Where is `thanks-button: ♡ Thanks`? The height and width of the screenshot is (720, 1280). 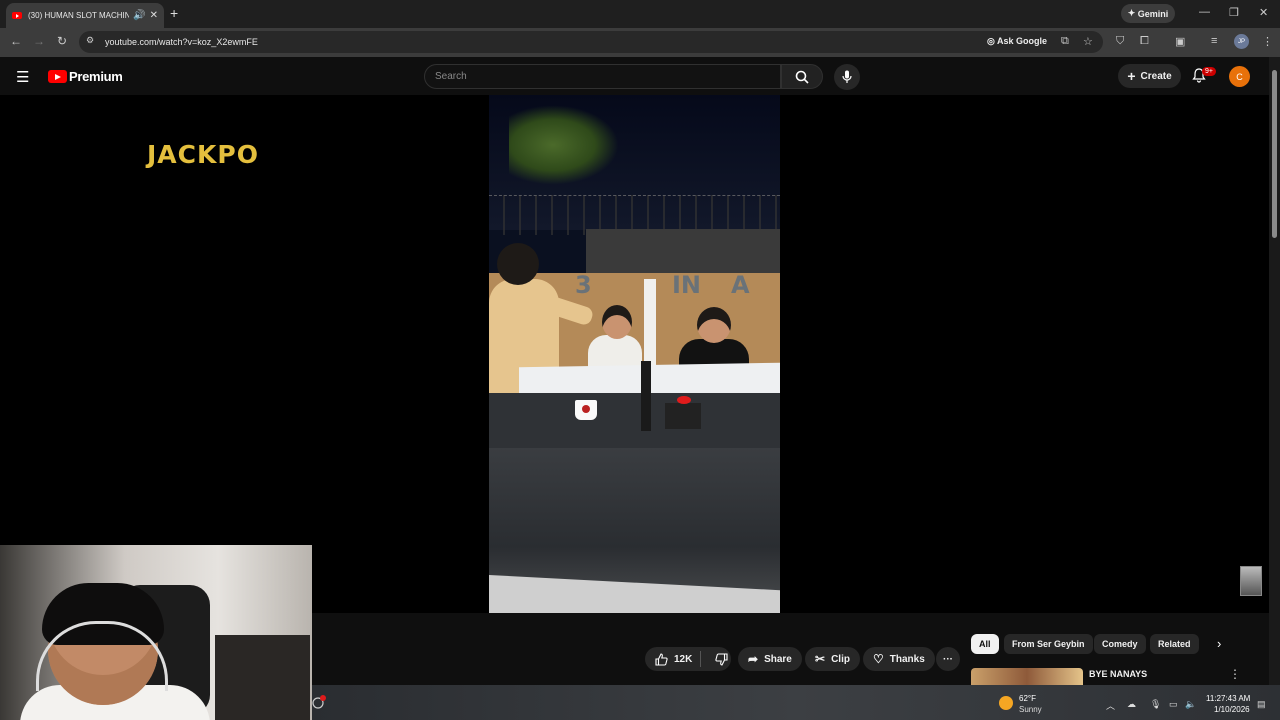 thanks-button: ♡ Thanks is located at coordinates (899, 659).